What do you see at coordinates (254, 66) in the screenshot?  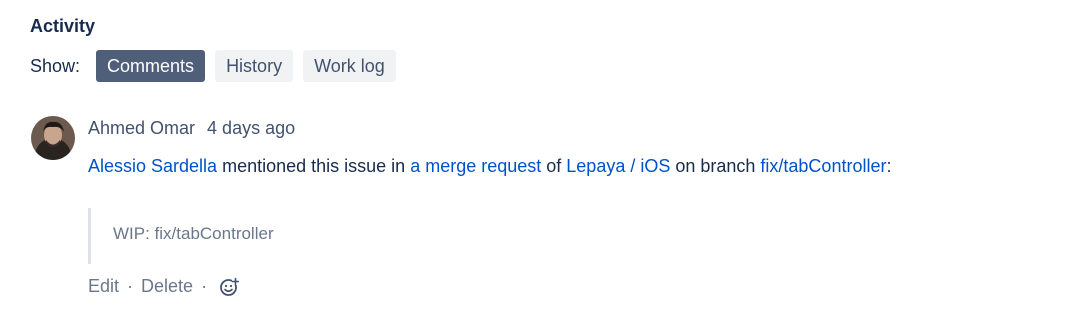 I see `tab-history: History` at bounding box center [254, 66].